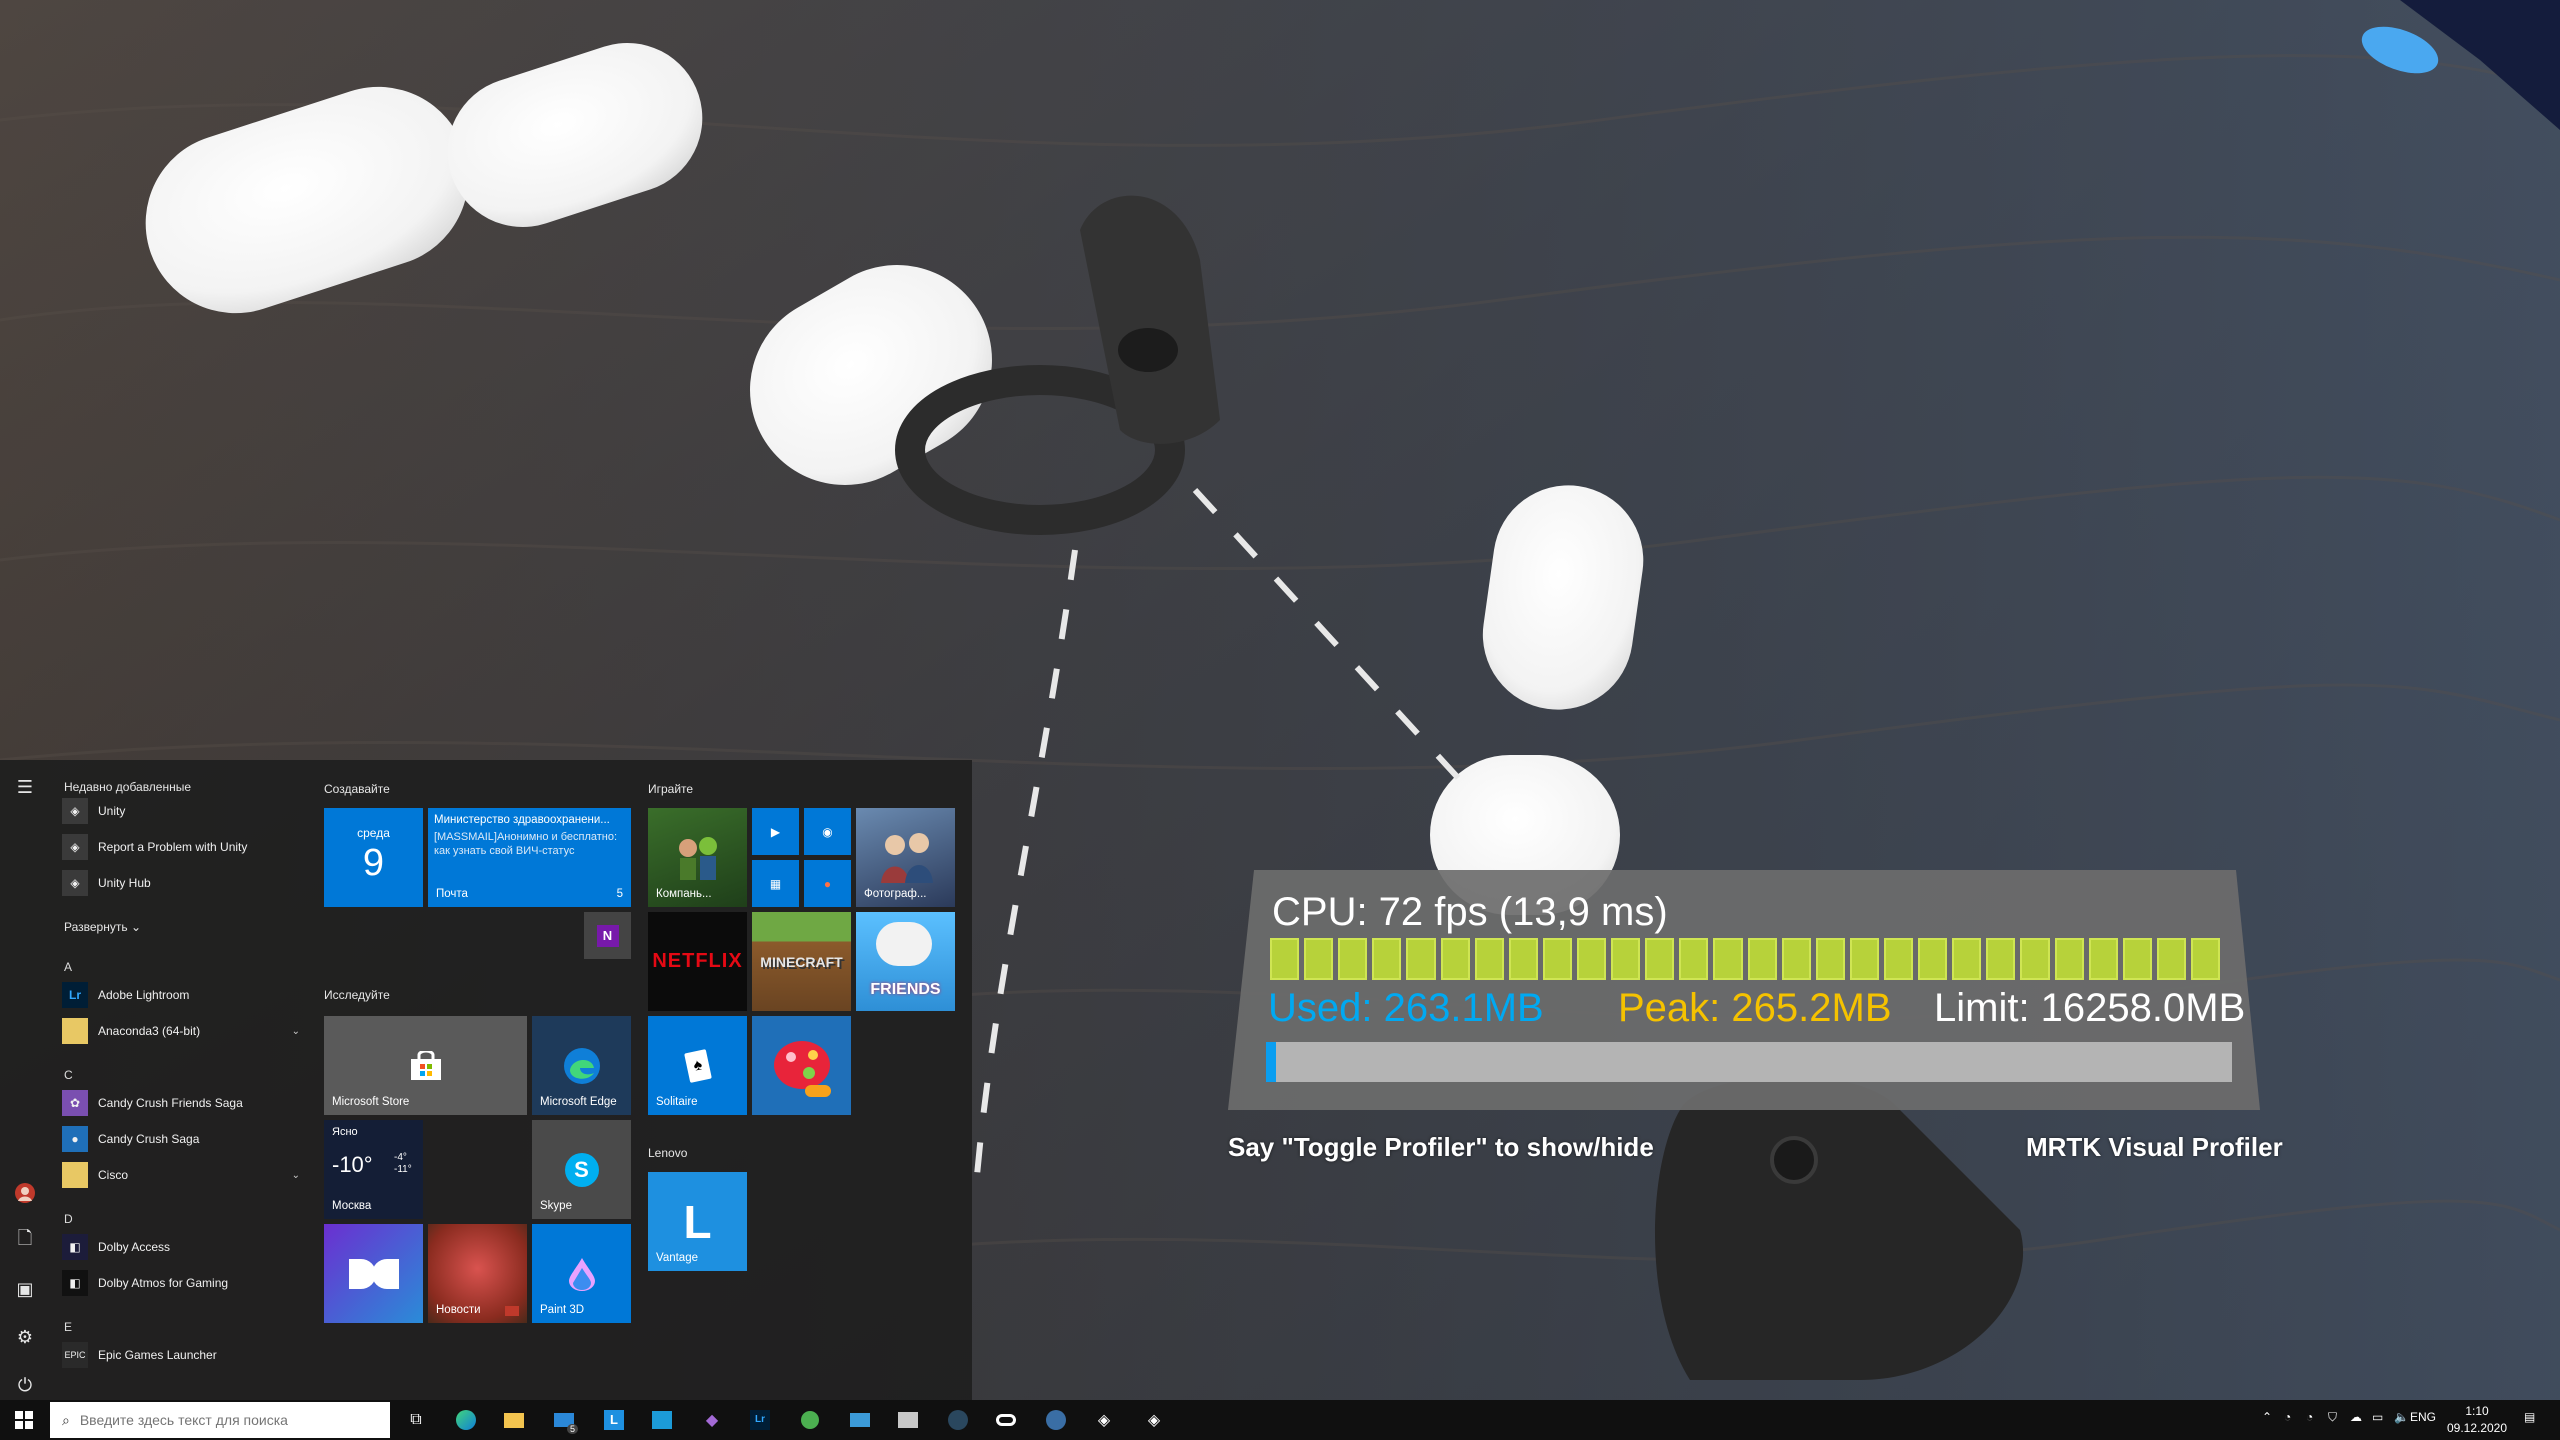  Describe the element at coordinates (1154, 1420) in the screenshot. I see `unity-hub-icon: ◈` at that location.